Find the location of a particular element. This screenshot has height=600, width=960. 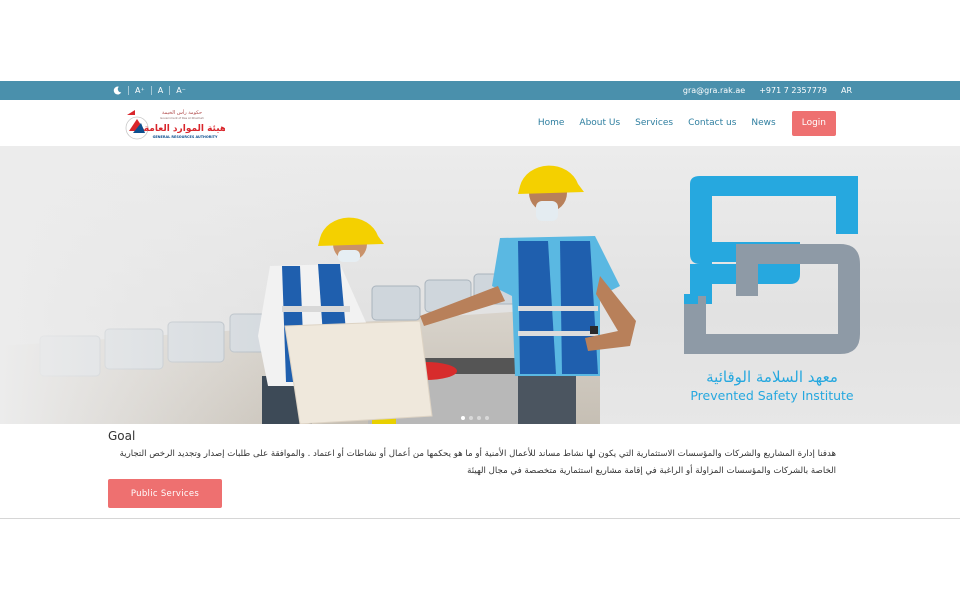

logo-gov-en-text: Government of Ras Al Khaimah is located at coordinates (182, 118).